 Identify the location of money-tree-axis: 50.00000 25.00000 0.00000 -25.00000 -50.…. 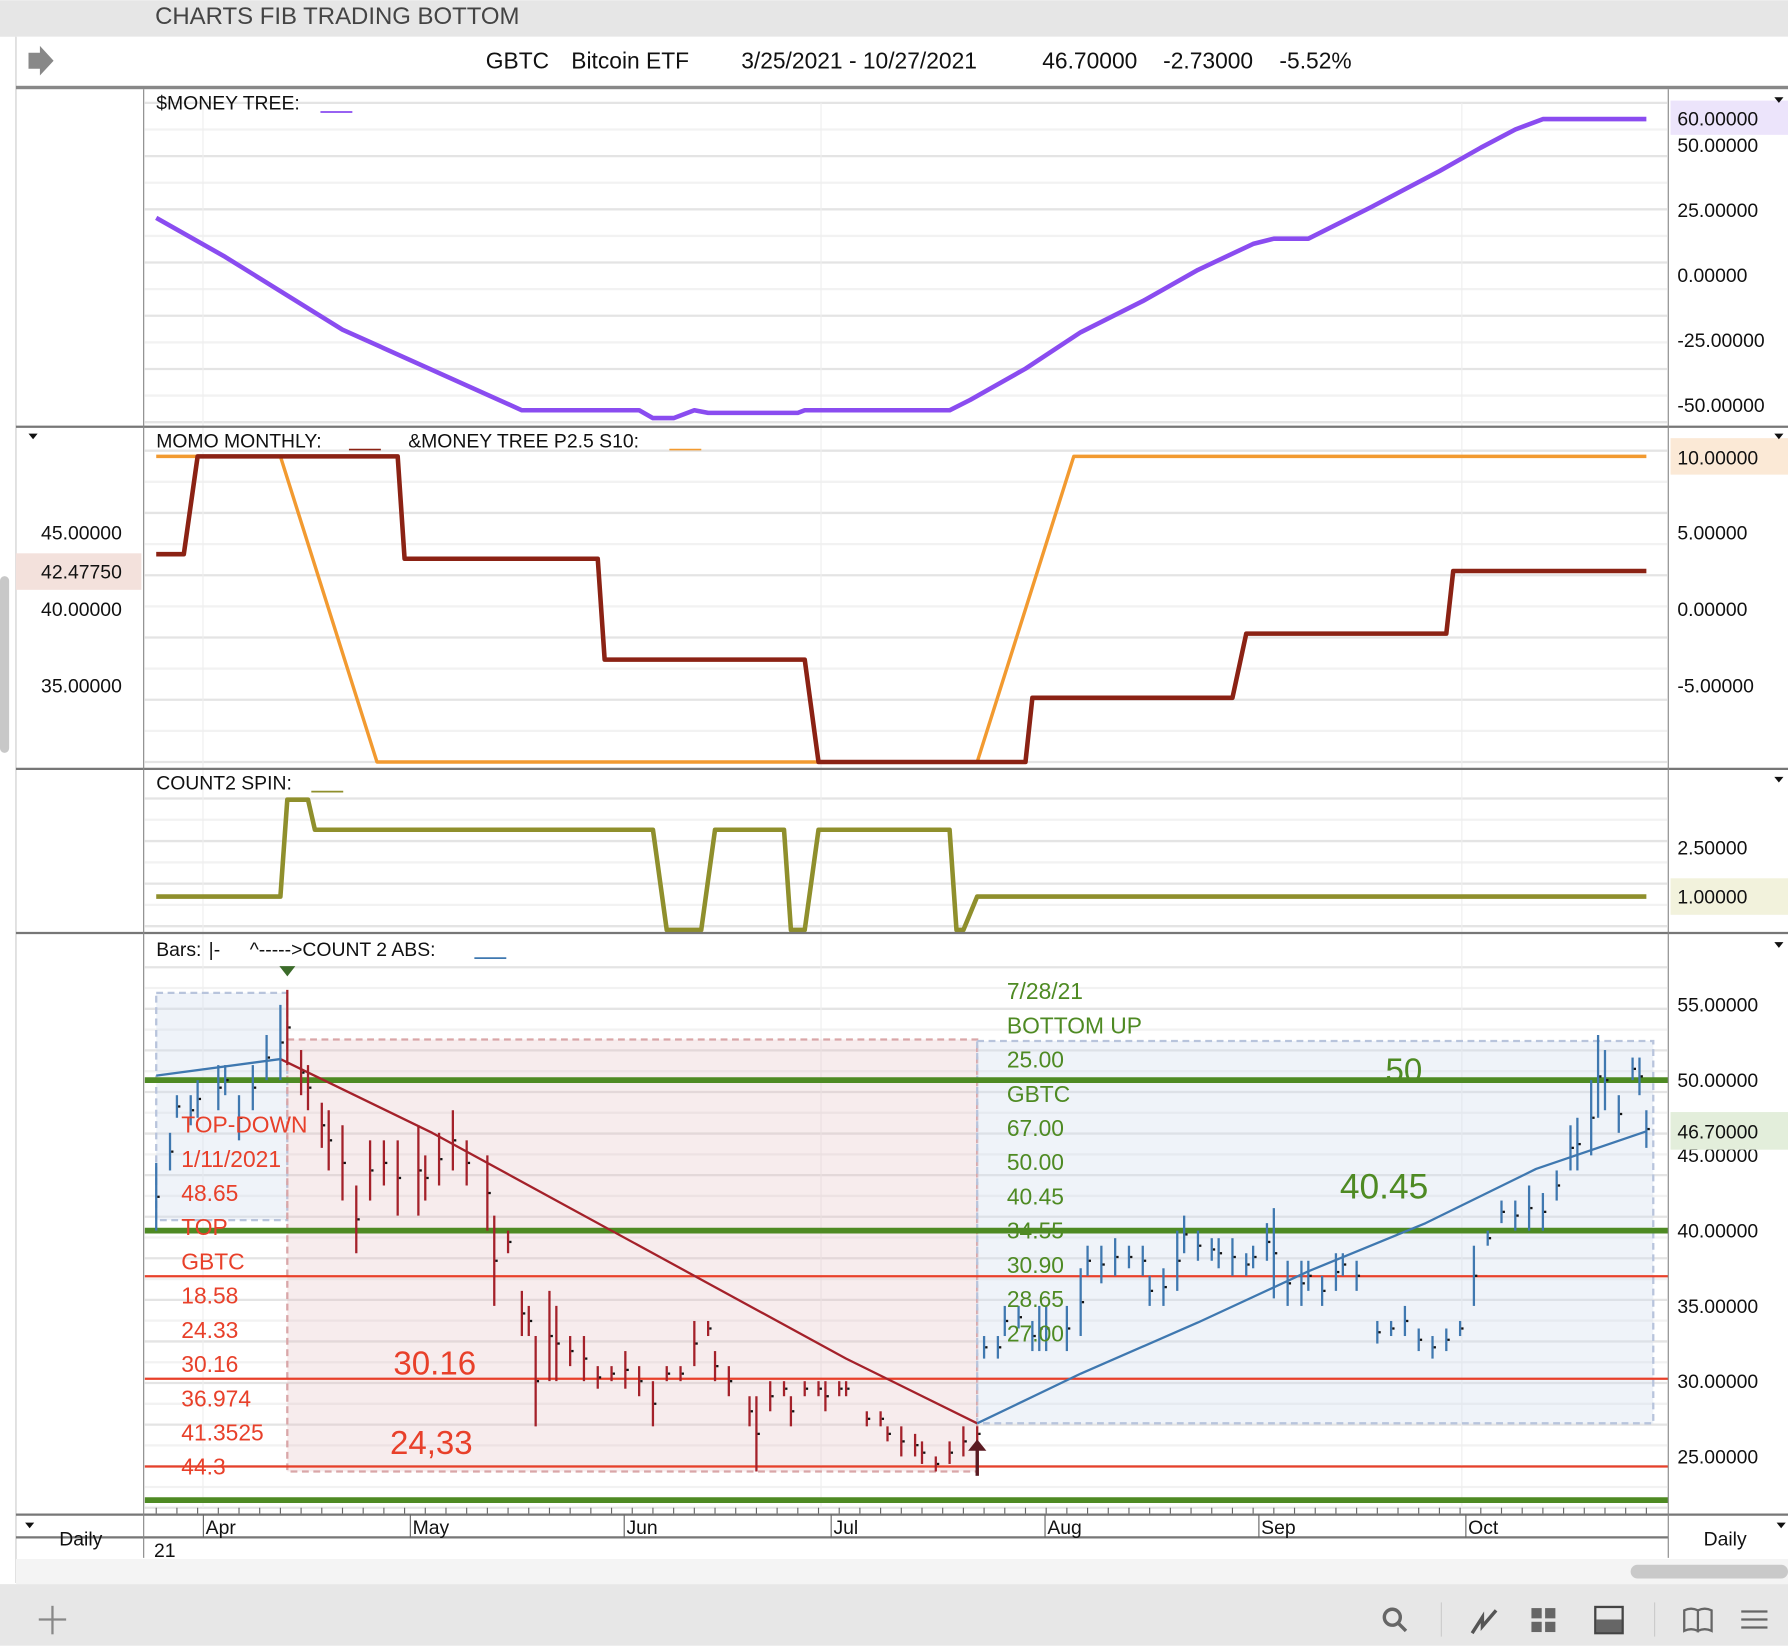
(1720, 276).